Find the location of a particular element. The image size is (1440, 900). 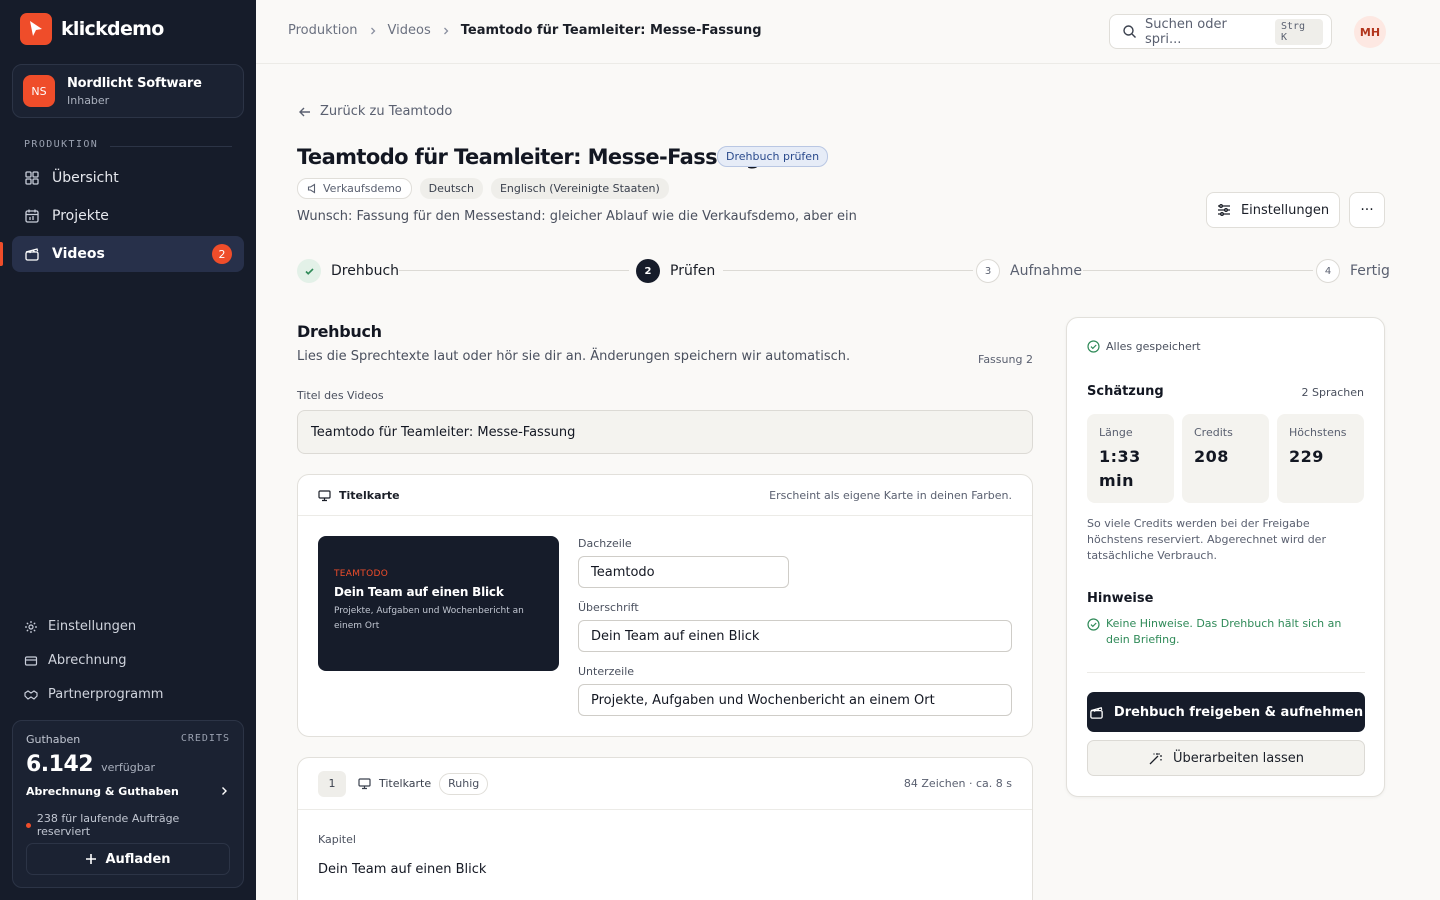

gear-icon is located at coordinates (31, 627).